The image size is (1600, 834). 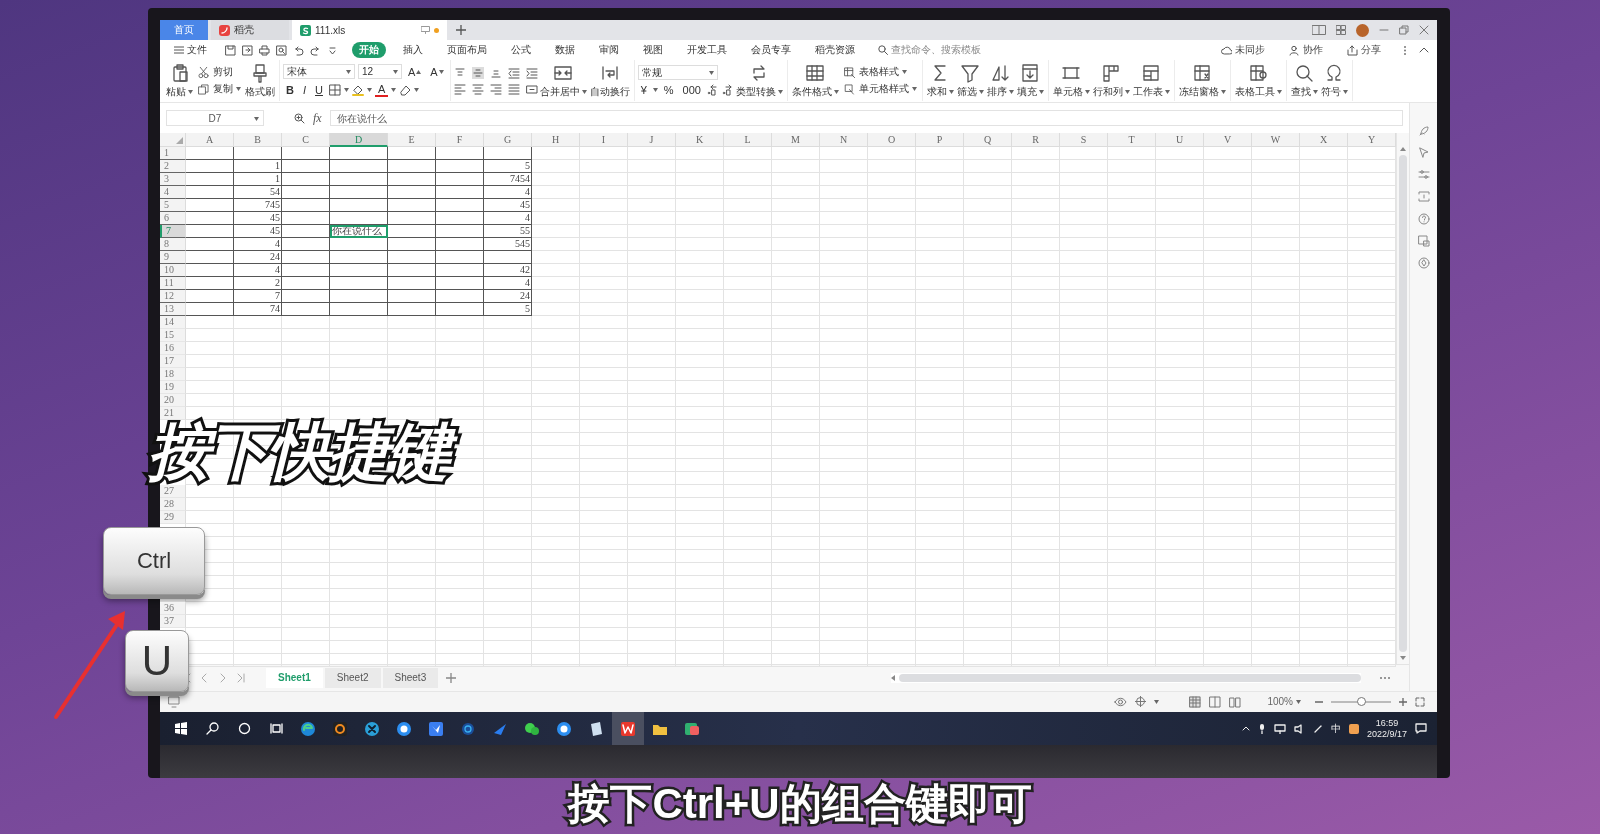 What do you see at coordinates (308, 728) in the screenshot?
I see `browser-icon` at bounding box center [308, 728].